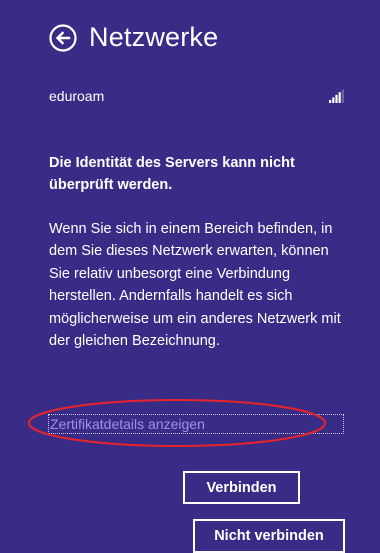  I want to click on wifi-signal-bars-icon, so click(336, 96).